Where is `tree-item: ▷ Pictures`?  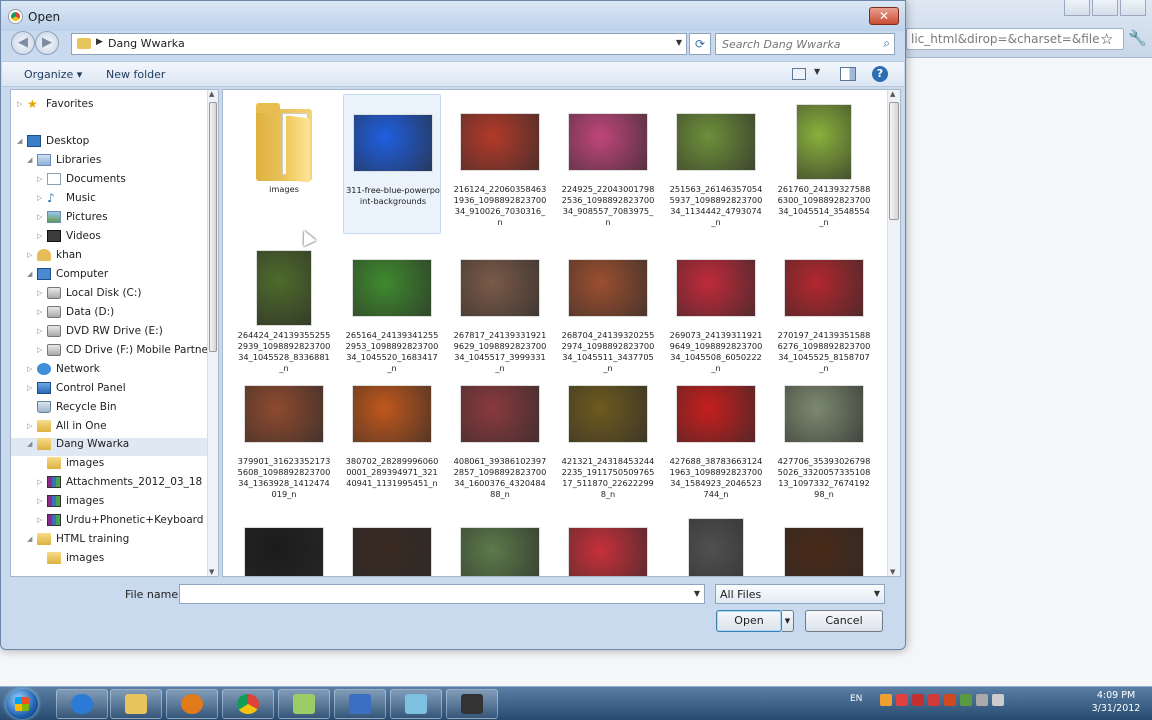 tree-item: ▷ Pictures is located at coordinates (109, 220).